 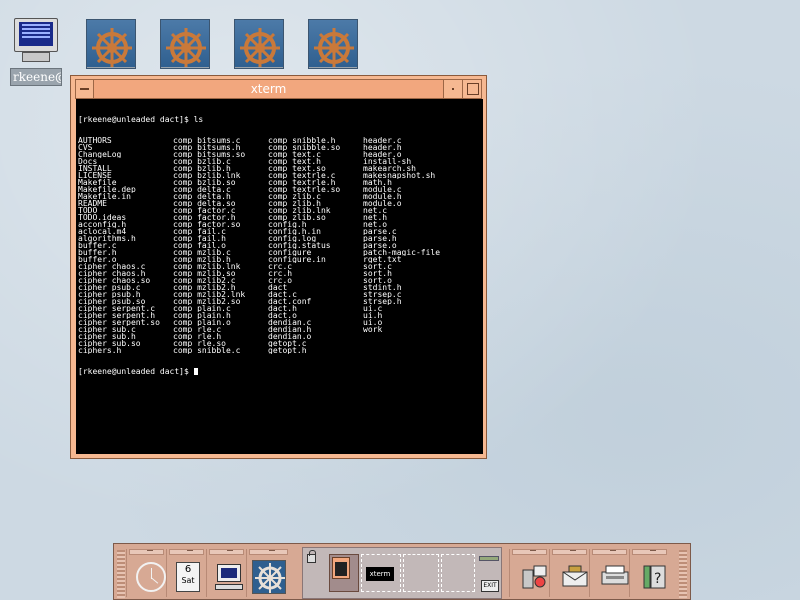 What do you see at coordinates (382, 154) in the screenshot?
I see `listing-entry: header.o` at bounding box center [382, 154].